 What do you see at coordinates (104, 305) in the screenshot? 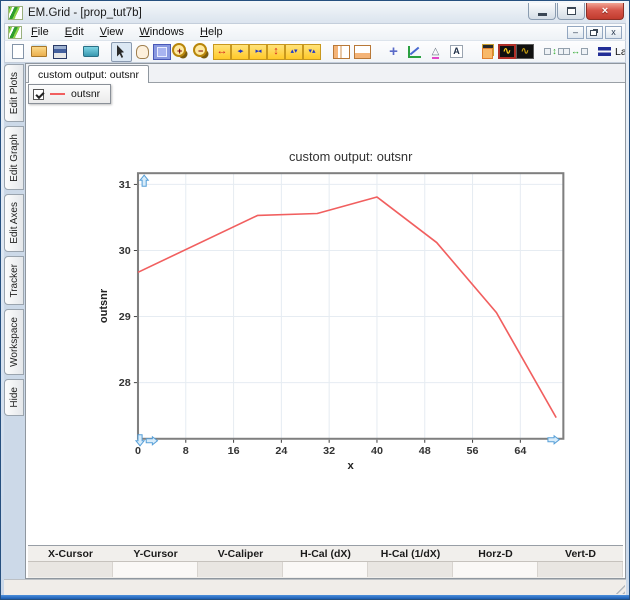
I see `y-axis-label: outsnr` at bounding box center [104, 305].